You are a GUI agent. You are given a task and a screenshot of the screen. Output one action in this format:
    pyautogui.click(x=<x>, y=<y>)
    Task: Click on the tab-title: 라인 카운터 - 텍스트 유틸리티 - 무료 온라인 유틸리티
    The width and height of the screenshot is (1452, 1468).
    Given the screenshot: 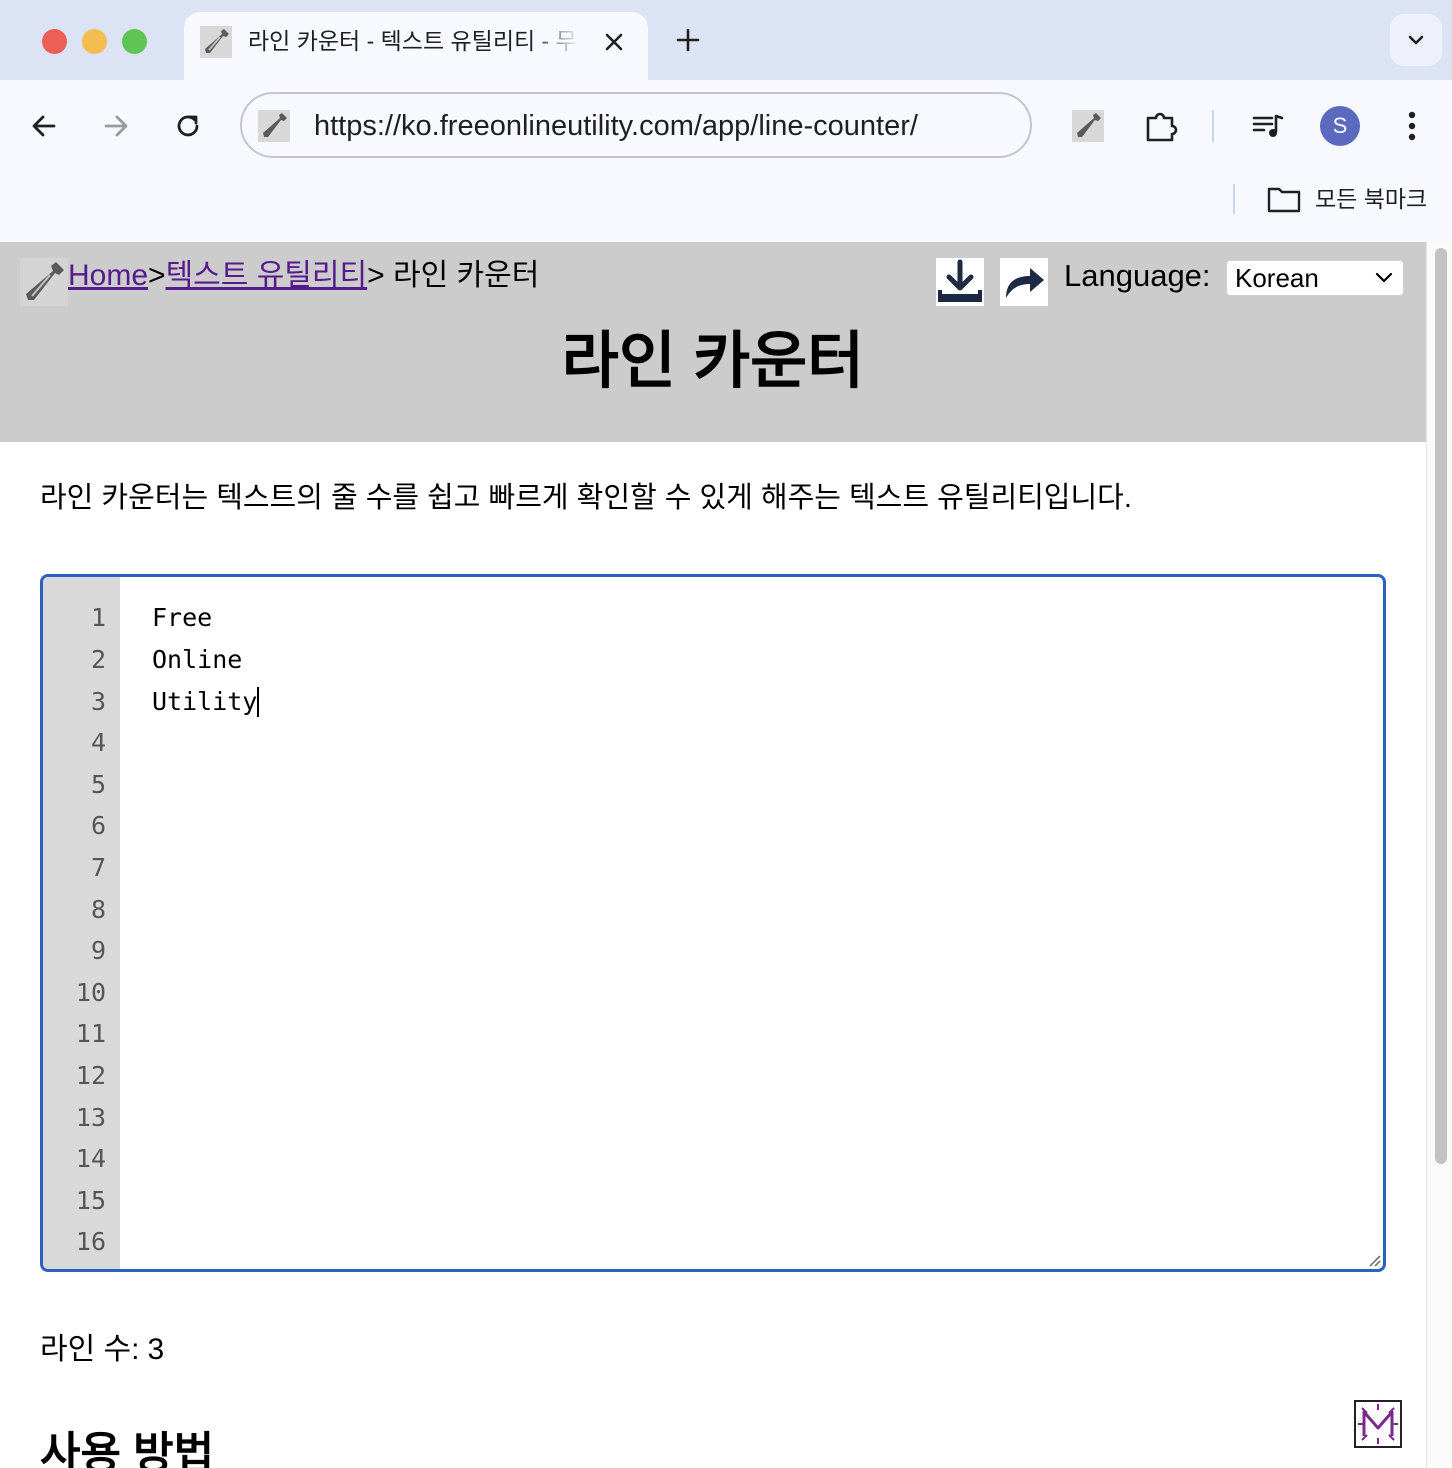 What is the action you would take?
    pyautogui.click(x=414, y=41)
    